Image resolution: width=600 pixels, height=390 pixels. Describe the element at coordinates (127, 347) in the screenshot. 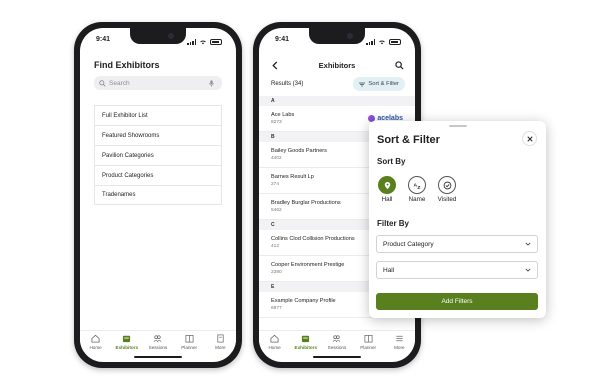

I see `tab-label: Exhibitors` at that location.